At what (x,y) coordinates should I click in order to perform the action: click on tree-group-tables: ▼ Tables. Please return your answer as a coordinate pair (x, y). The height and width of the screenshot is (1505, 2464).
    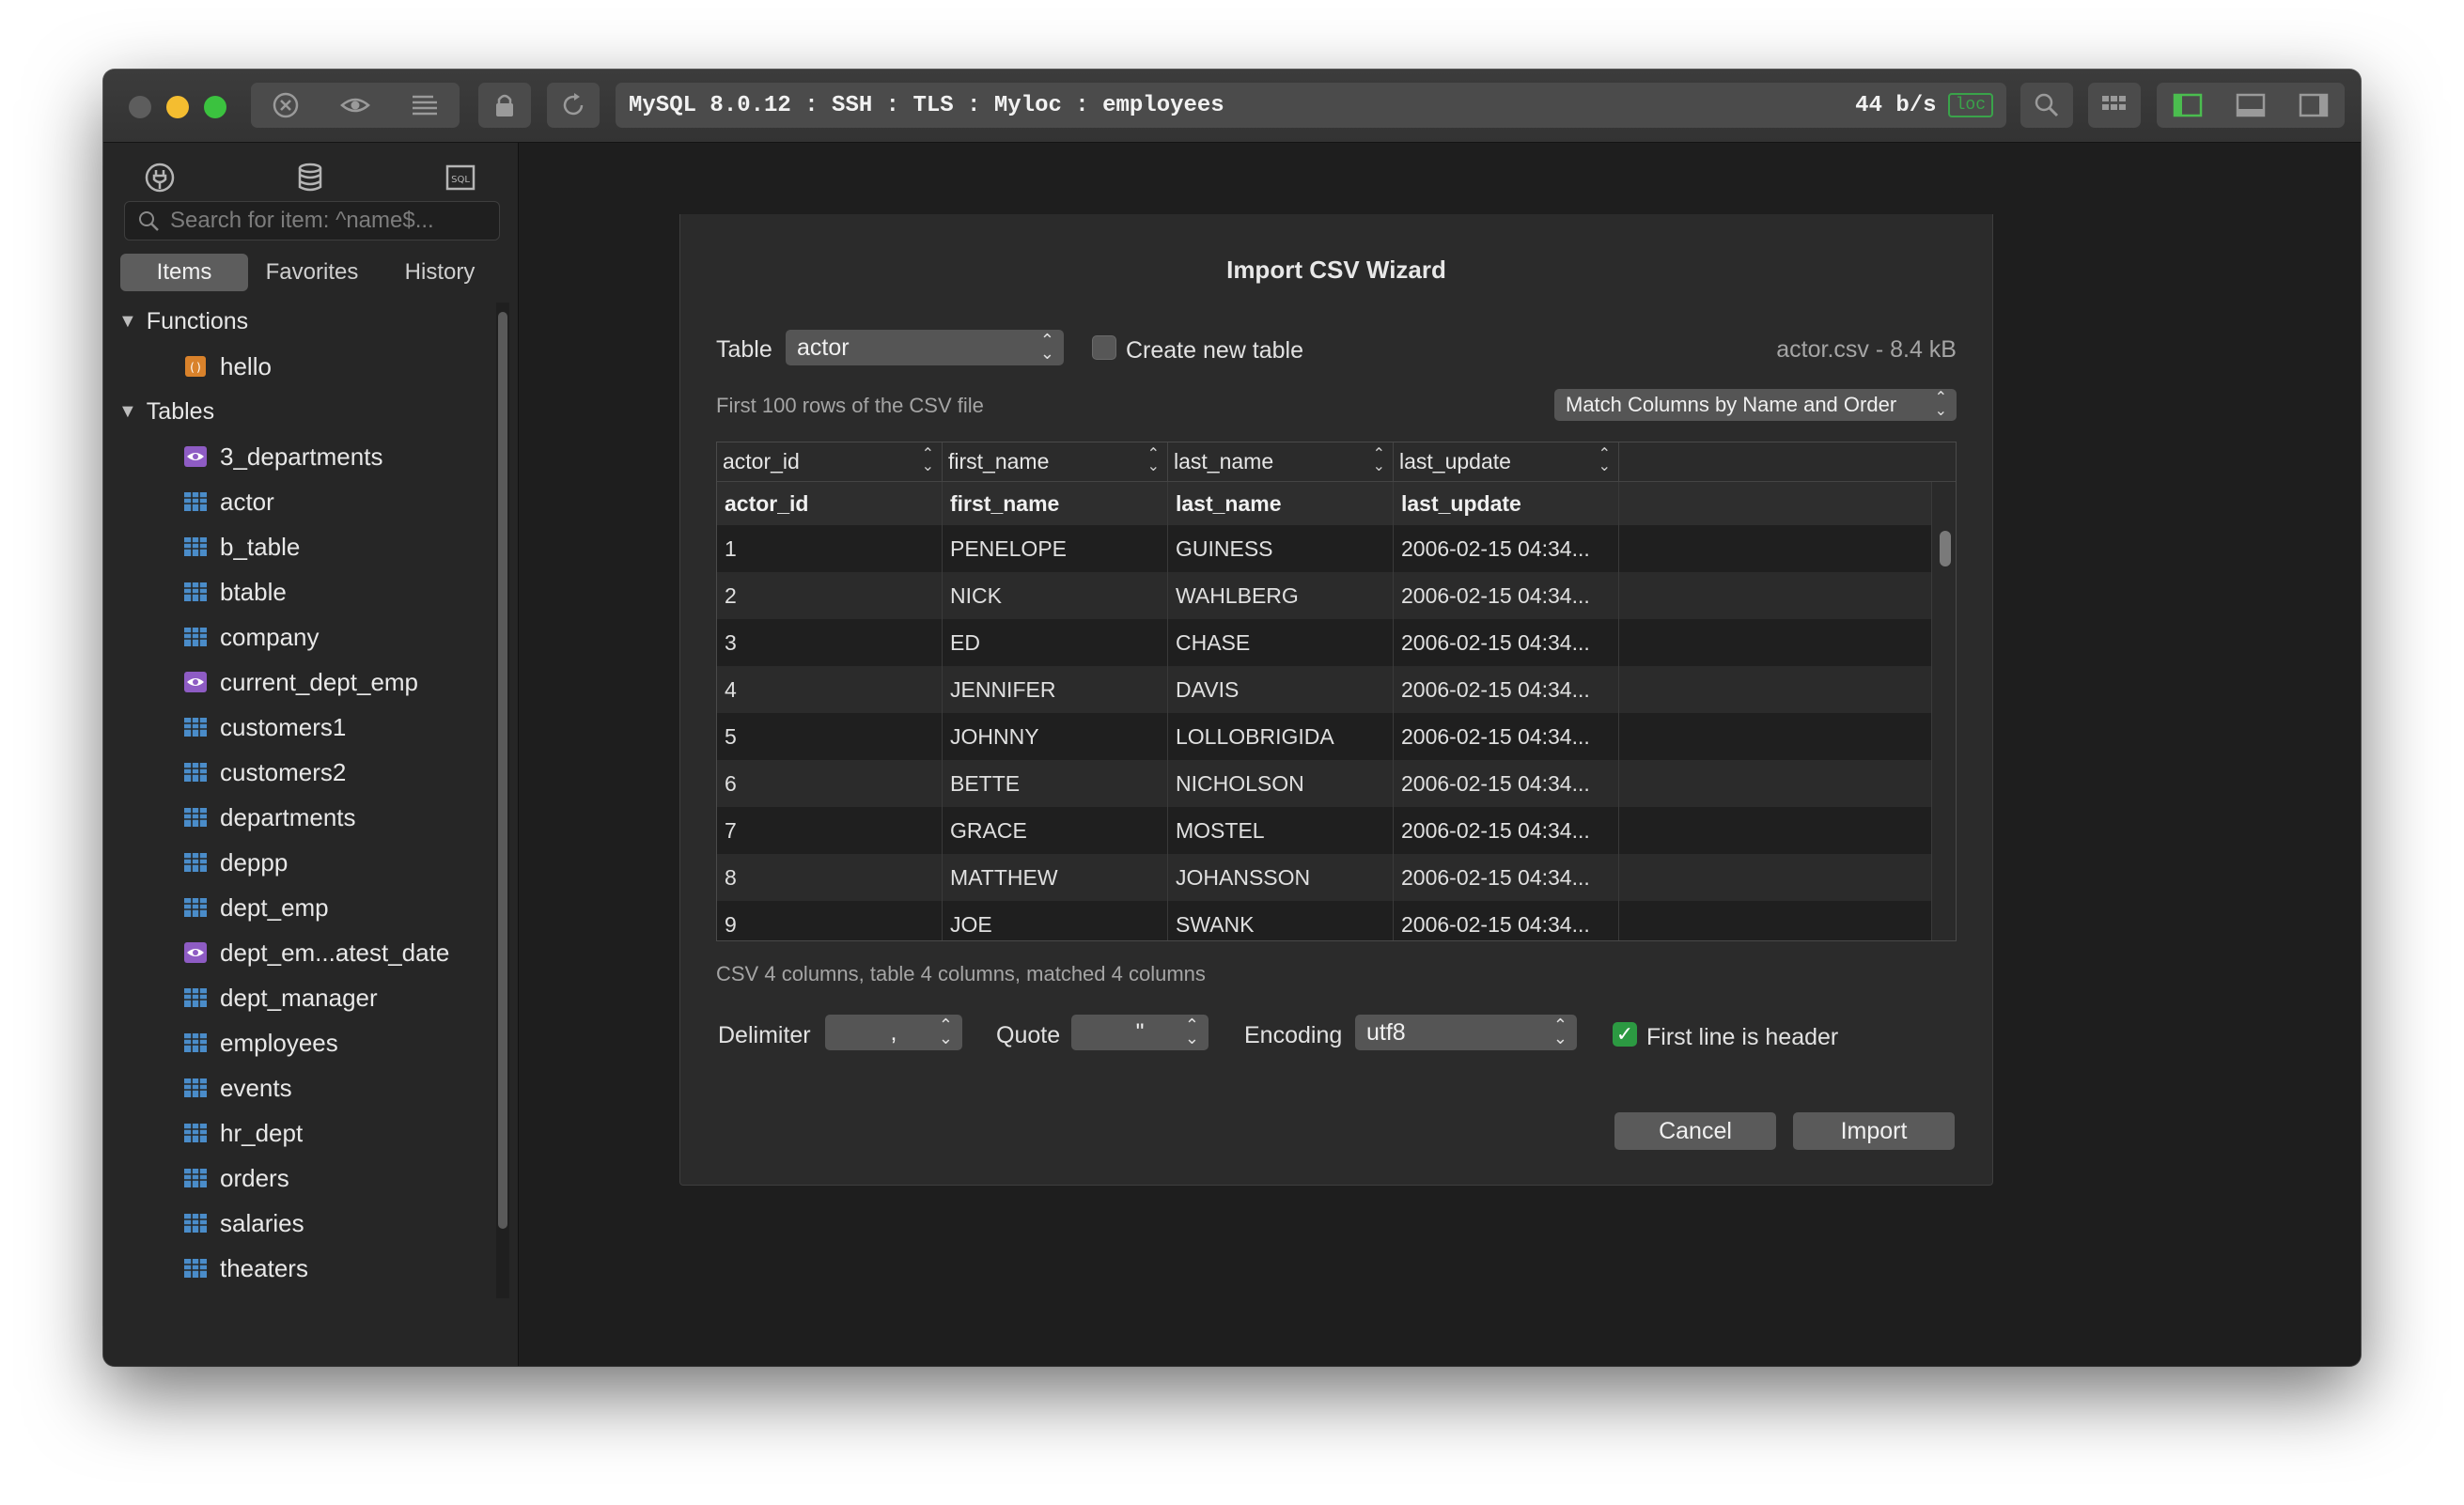
    Looking at the image, I should click on (296, 411).